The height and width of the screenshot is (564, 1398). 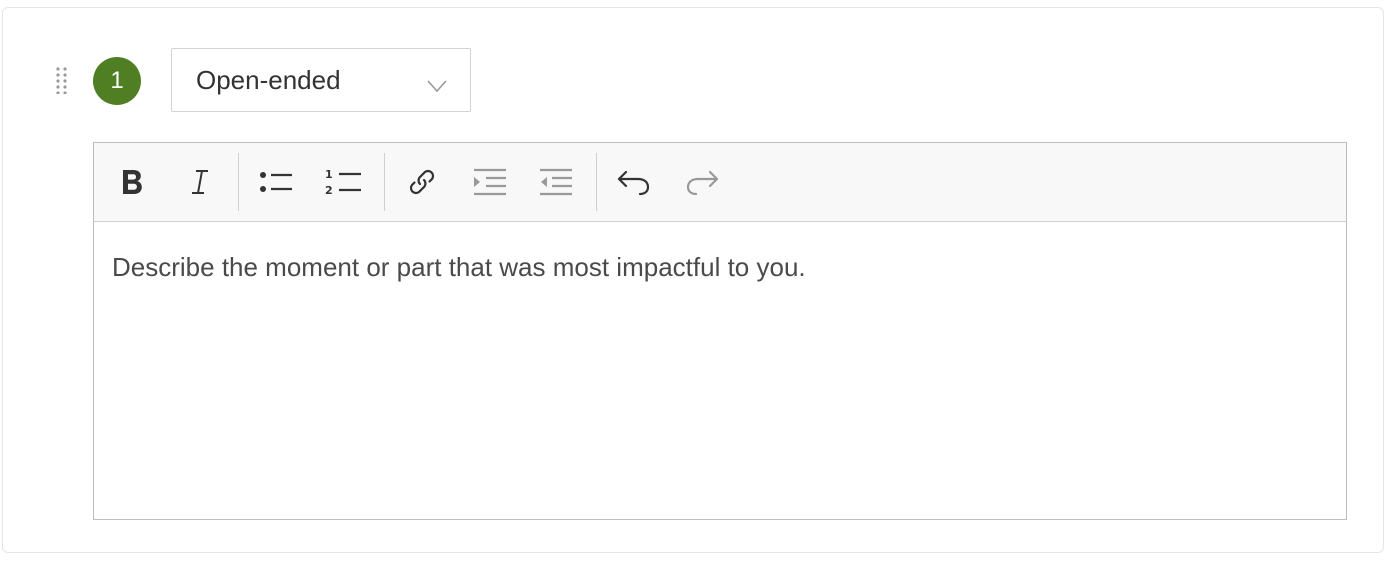 I want to click on bullet-list-button, so click(x=276, y=182).